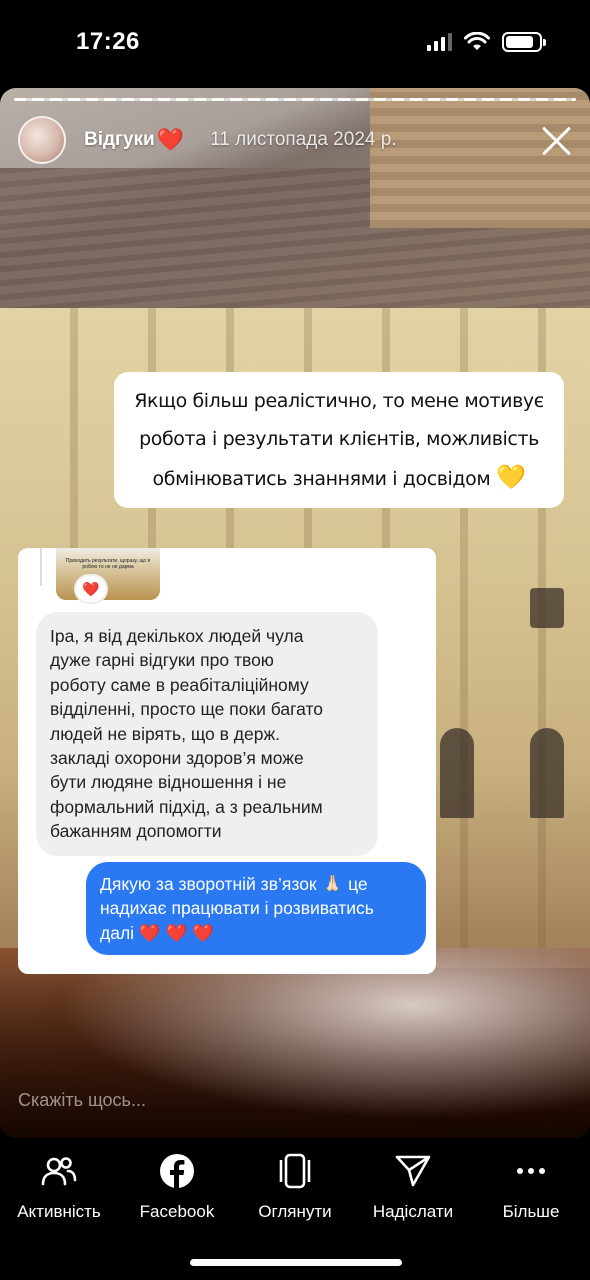 Image resolution: width=590 pixels, height=1280 pixels. What do you see at coordinates (439, 42) in the screenshot?
I see `cellular-signal-icon` at bounding box center [439, 42].